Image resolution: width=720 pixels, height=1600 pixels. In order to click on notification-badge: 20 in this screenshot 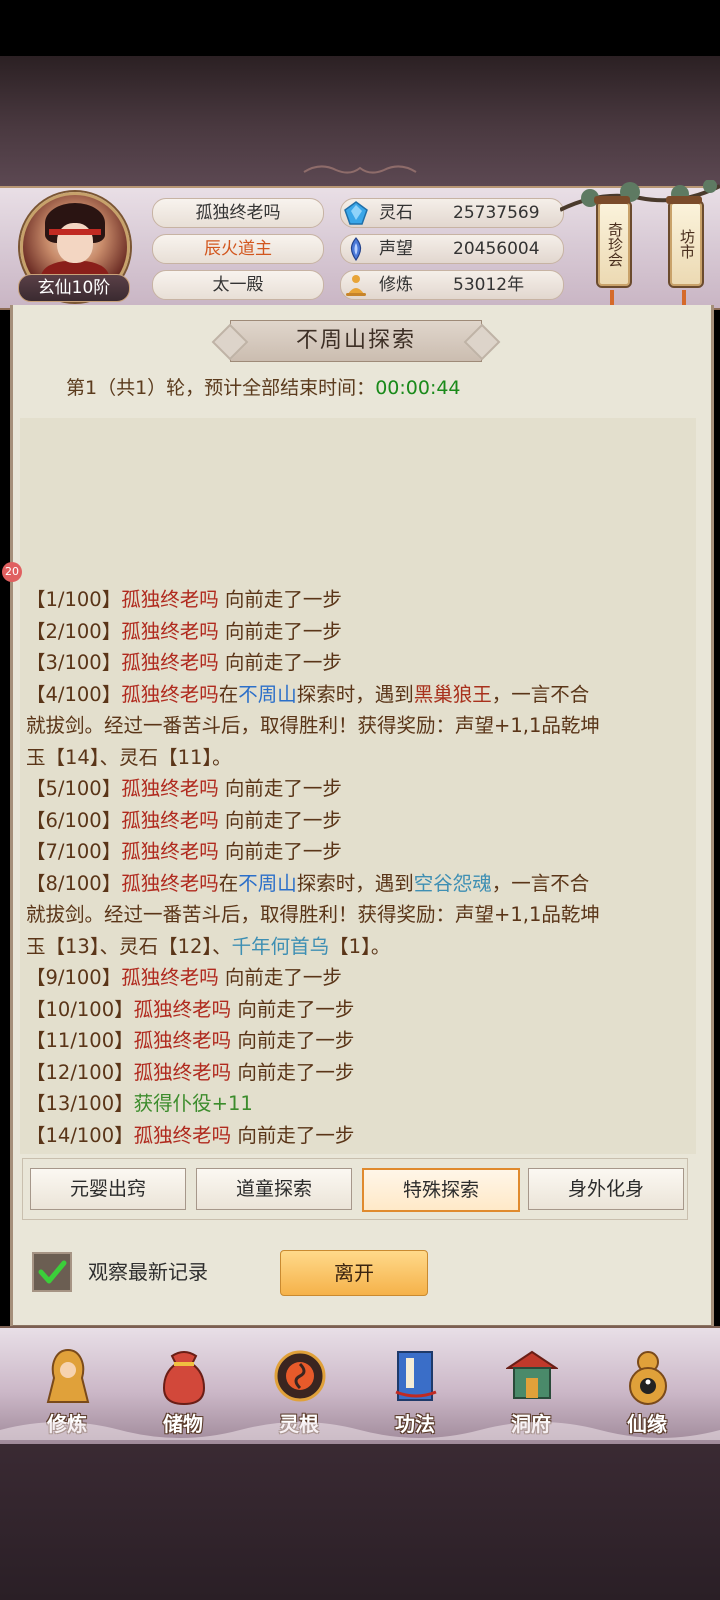, I will do `click(12, 572)`.